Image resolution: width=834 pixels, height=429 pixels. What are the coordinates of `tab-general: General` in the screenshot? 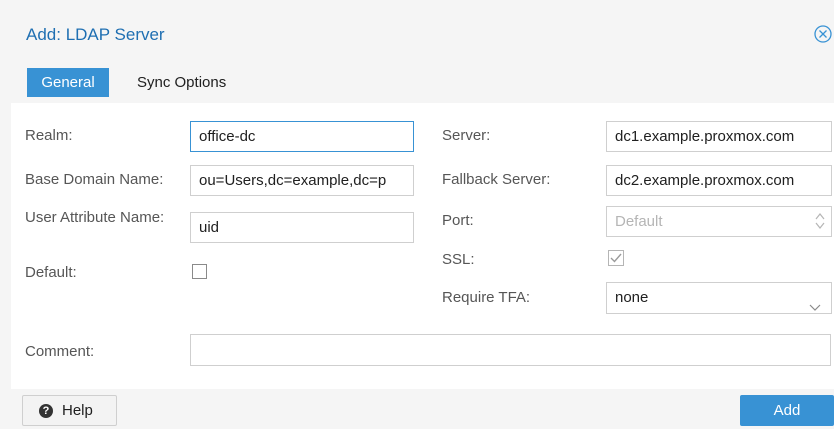 It's located at (68, 82).